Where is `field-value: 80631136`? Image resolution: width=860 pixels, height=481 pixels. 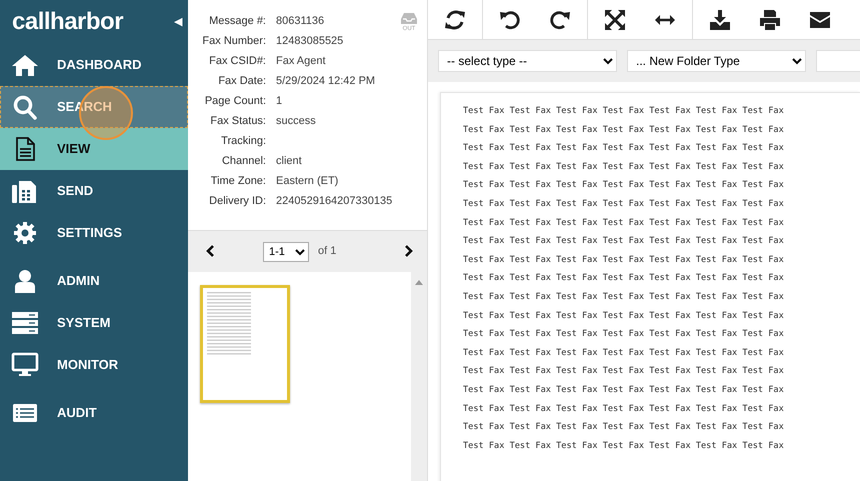 field-value: 80631136 is located at coordinates (300, 21).